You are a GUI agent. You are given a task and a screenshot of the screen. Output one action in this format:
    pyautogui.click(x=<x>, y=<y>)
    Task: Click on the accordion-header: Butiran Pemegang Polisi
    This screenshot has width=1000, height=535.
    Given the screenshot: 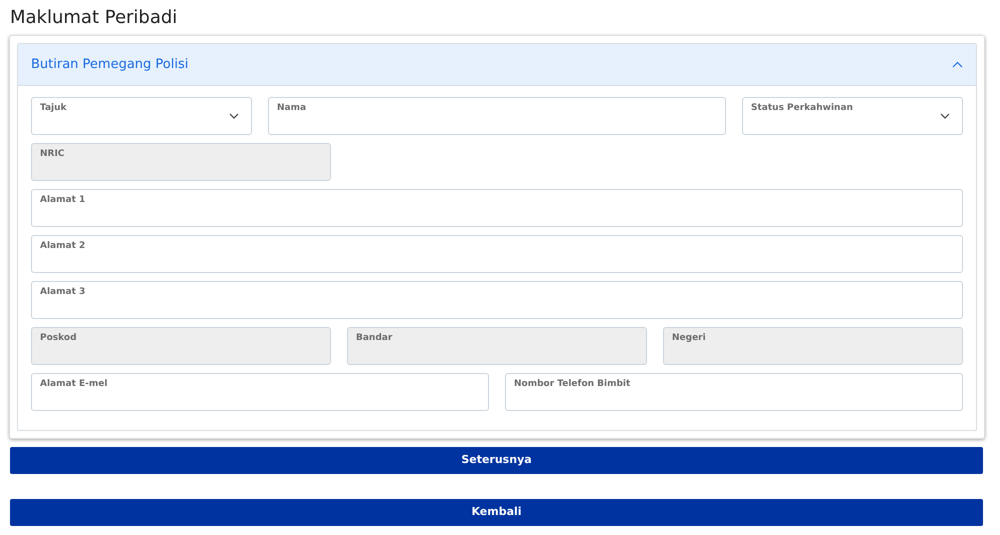 What is the action you would take?
    pyautogui.click(x=497, y=65)
    